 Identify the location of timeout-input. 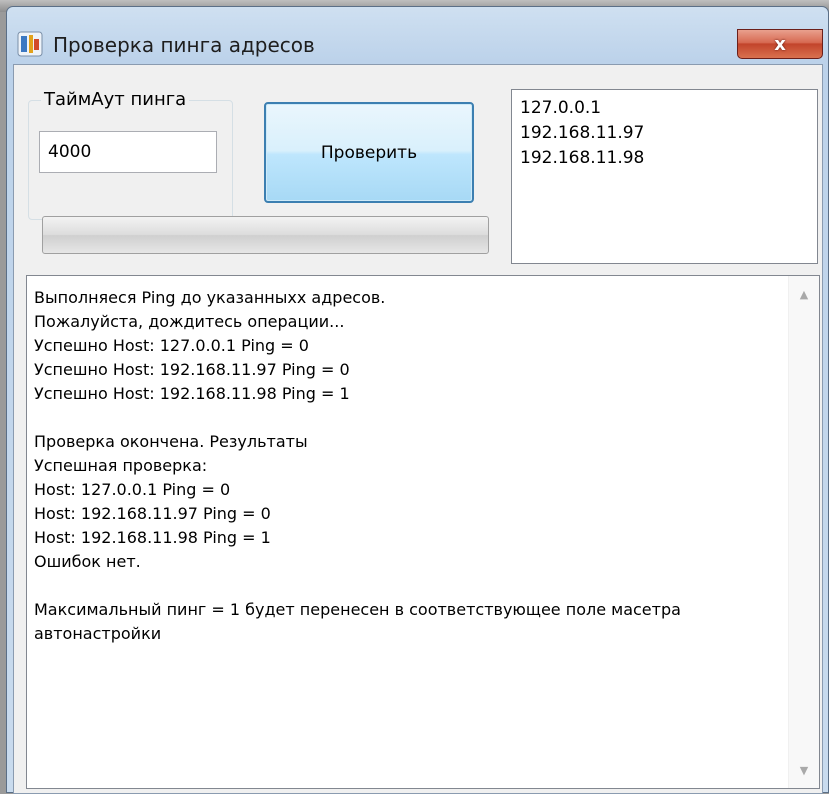
(128, 152).